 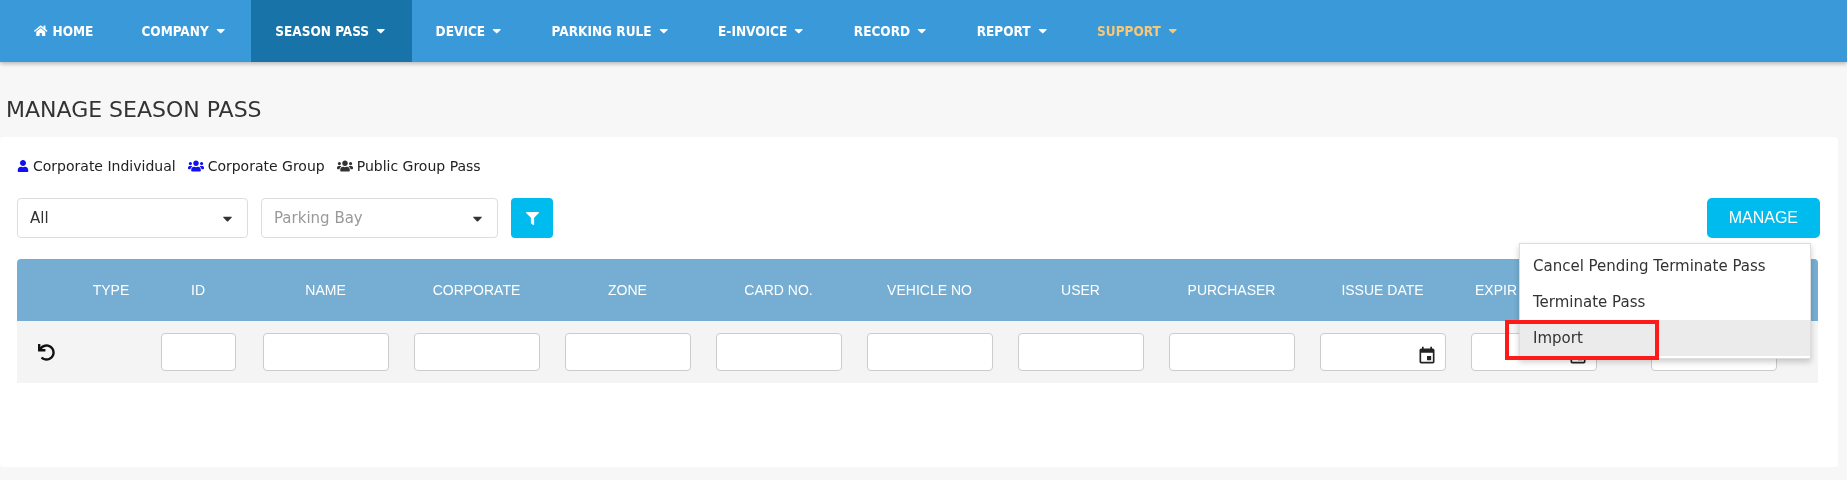 What do you see at coordinates (778, 290) in the screenshot?
I see `column-header: CARD NO.` at bounding box center [778, 290].